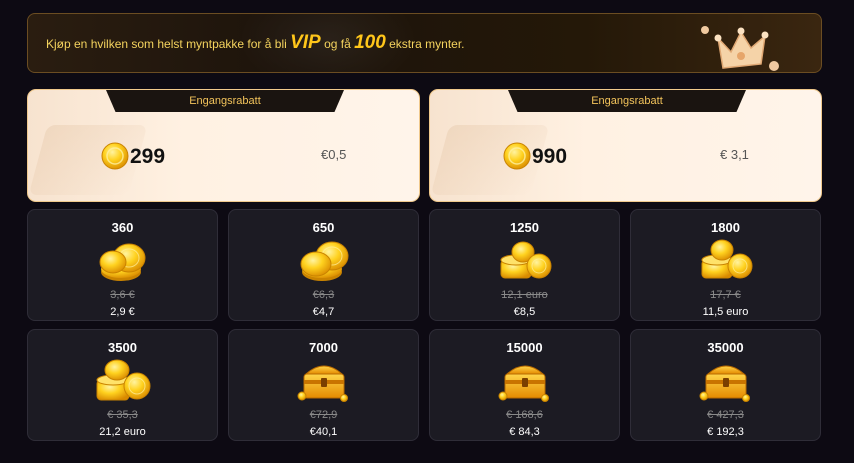 Image resolution: width=854 pixels, height=463 pixels. Describe the element at coordinates (725, 415) in the screenshot. I see `old-price: € 427,3` at that location.